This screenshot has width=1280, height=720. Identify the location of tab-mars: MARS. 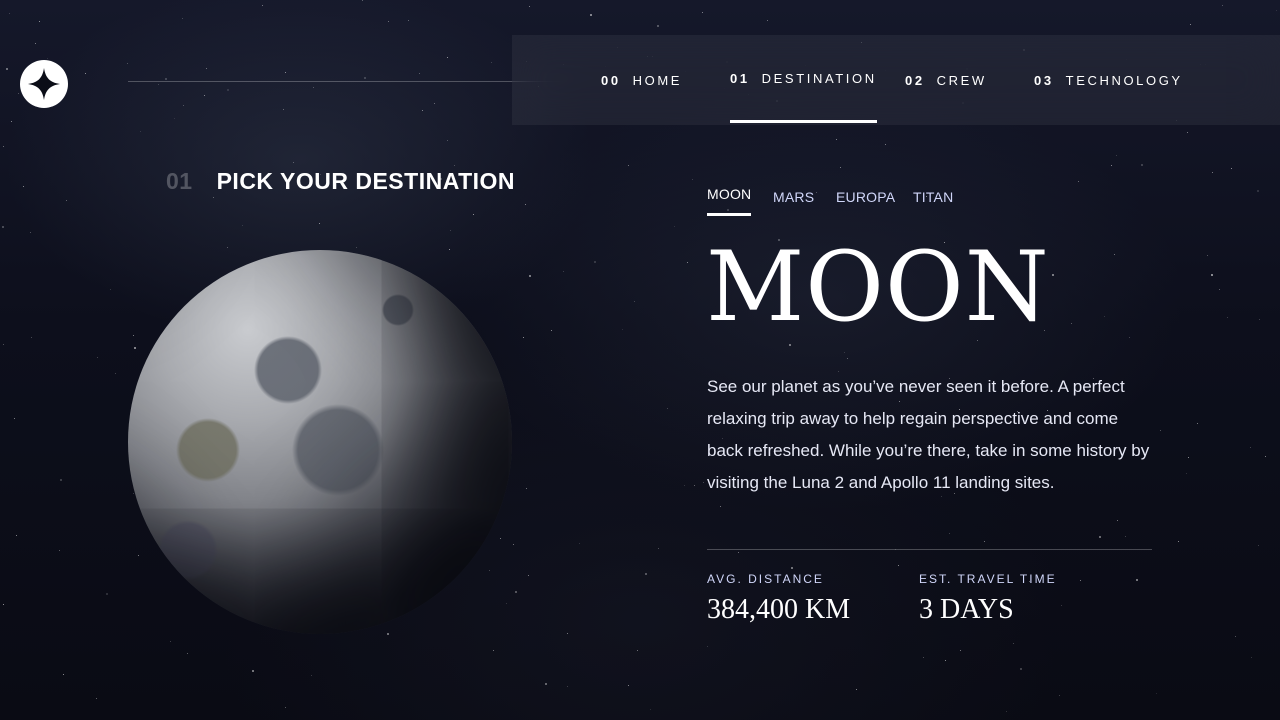
(793, 204).